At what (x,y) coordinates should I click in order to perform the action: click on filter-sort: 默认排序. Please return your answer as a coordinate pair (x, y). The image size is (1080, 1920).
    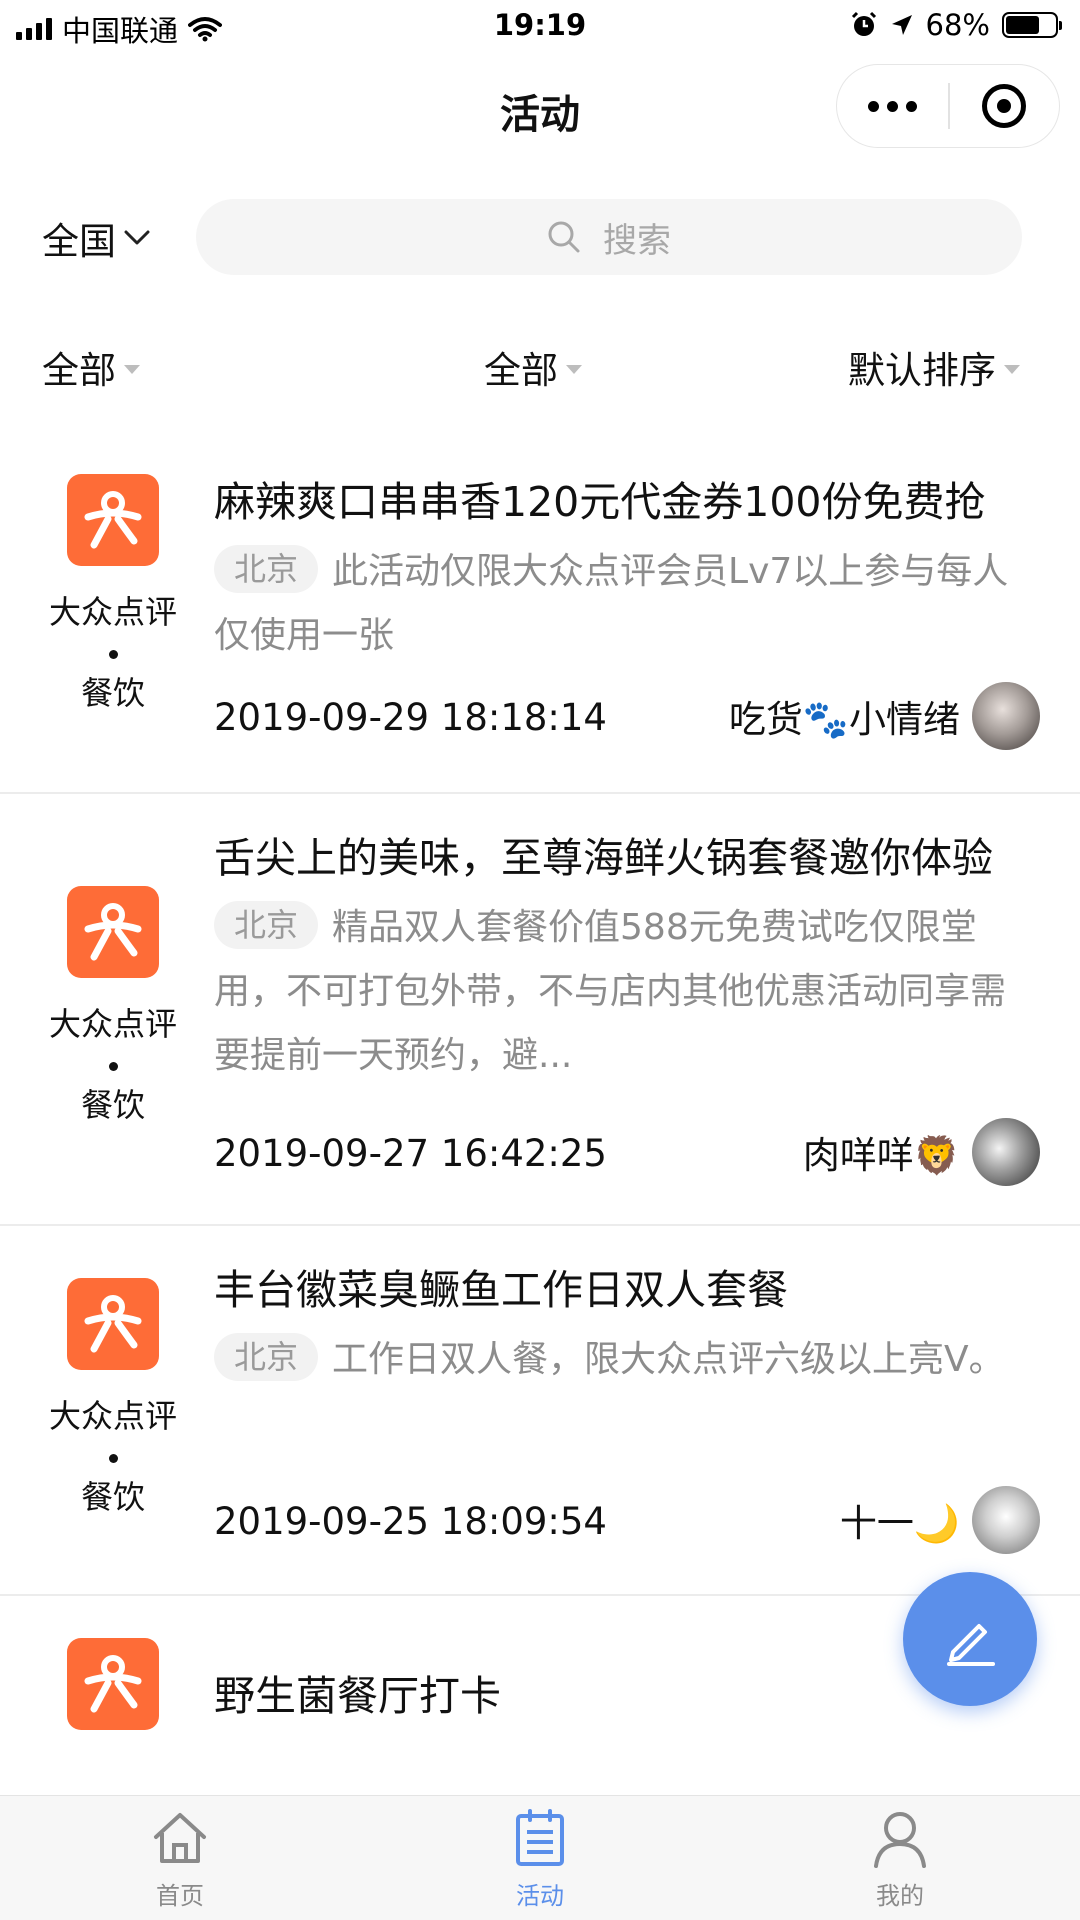
    Looking at the image, I should click on (934, 367).